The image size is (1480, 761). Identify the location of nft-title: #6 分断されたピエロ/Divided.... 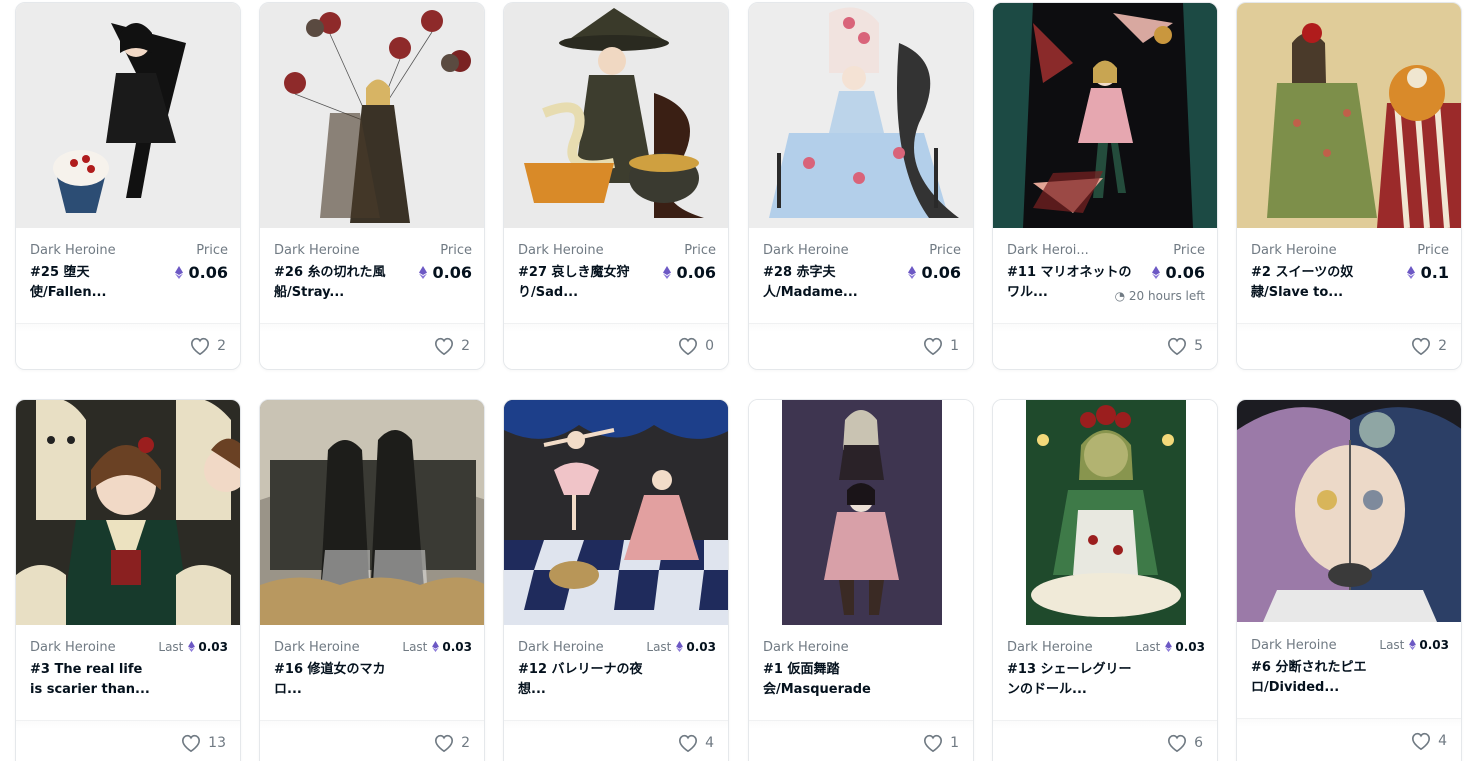
(1315, 678).